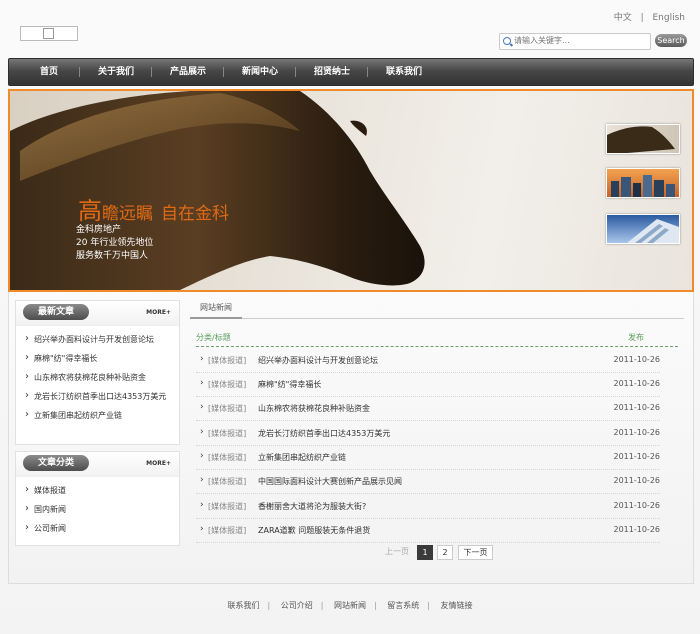  What do you see at coordinates (428, 530) in the screenshot?
I see `table-row: › [媒体报道] ZARA道歉 问题服装无条件退货 2011-10-26` at bounding box center [428, 530].